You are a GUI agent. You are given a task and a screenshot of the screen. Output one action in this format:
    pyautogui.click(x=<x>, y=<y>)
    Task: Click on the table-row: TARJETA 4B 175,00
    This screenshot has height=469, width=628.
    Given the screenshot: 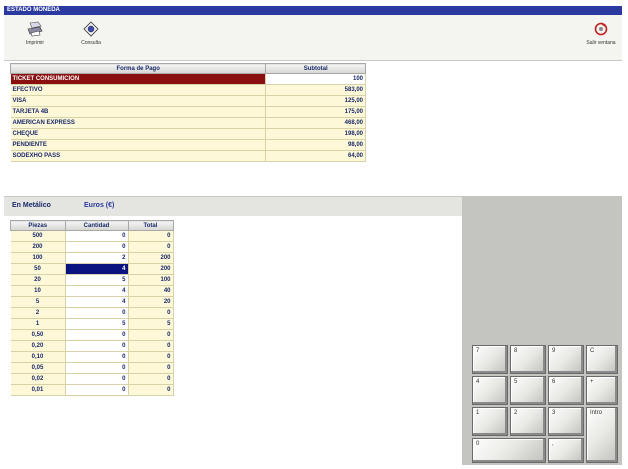 What is the action you would take?
    pyautogui.click(x=188, y=112)
    